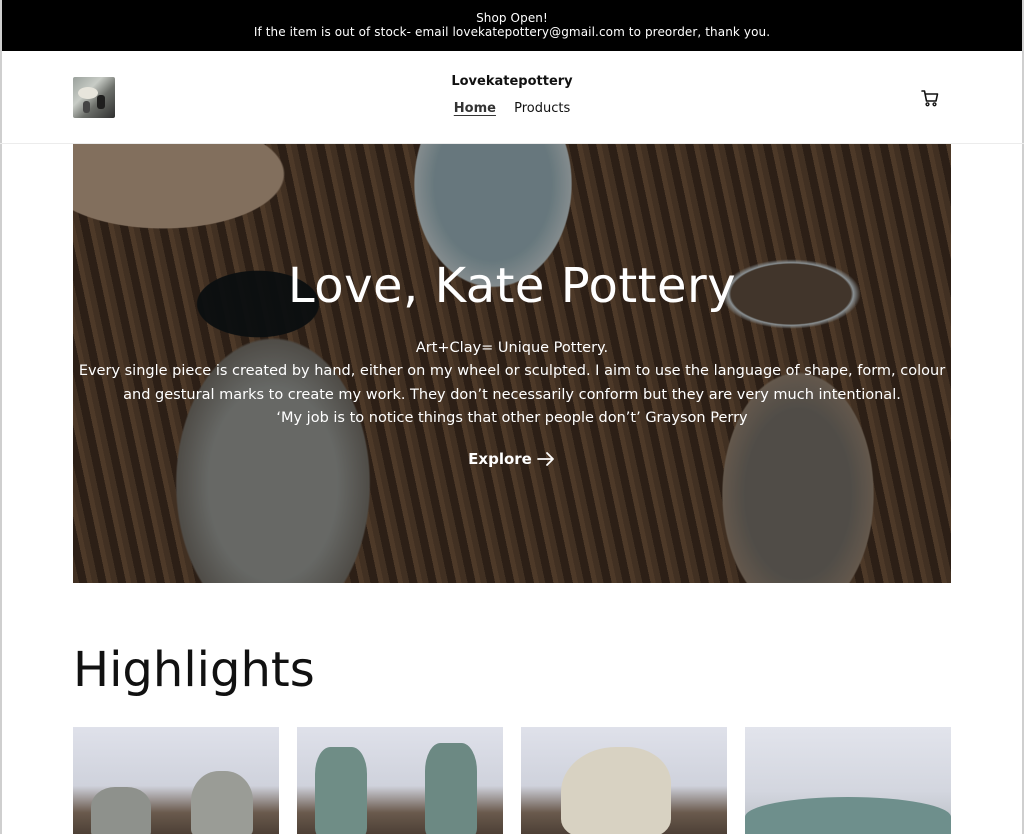  What do you see at coordinates (930, 98) in the screenshot?
I see `cart-icon` at bounding box center [930, 98].